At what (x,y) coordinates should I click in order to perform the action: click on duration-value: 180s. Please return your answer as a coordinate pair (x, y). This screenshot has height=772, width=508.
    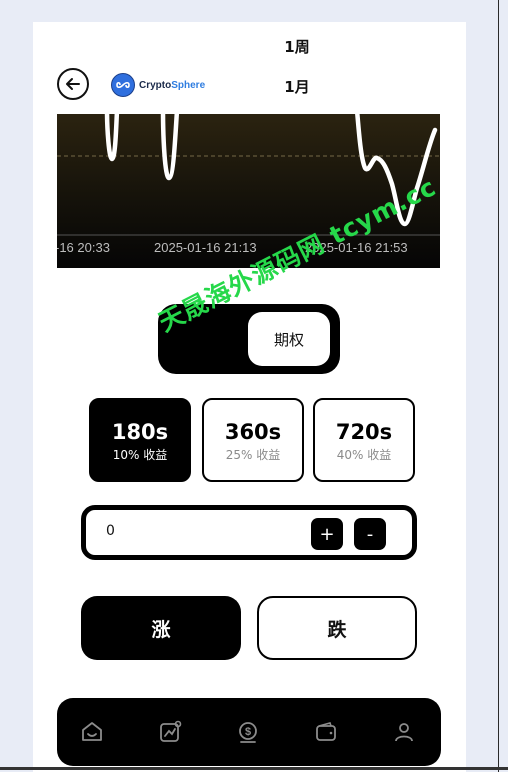
    Looking at the image, I should click on (140, 432).